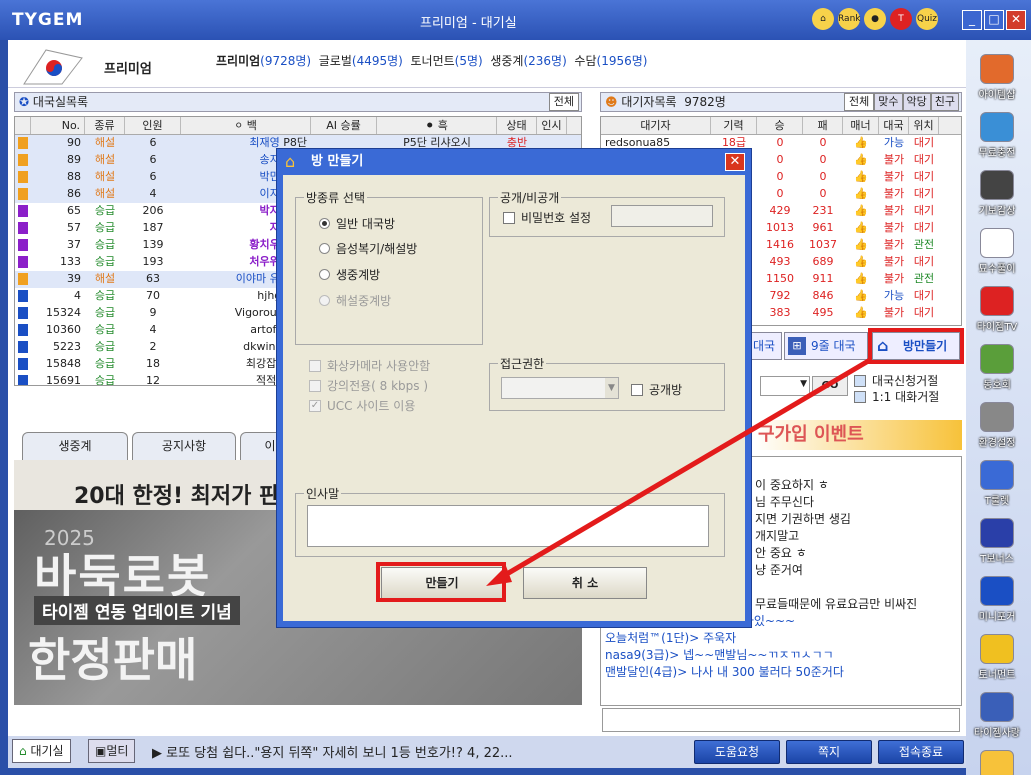 This screenshot has height=775, width=1031. I want to click on annotation-arrow, so click(679, 471).